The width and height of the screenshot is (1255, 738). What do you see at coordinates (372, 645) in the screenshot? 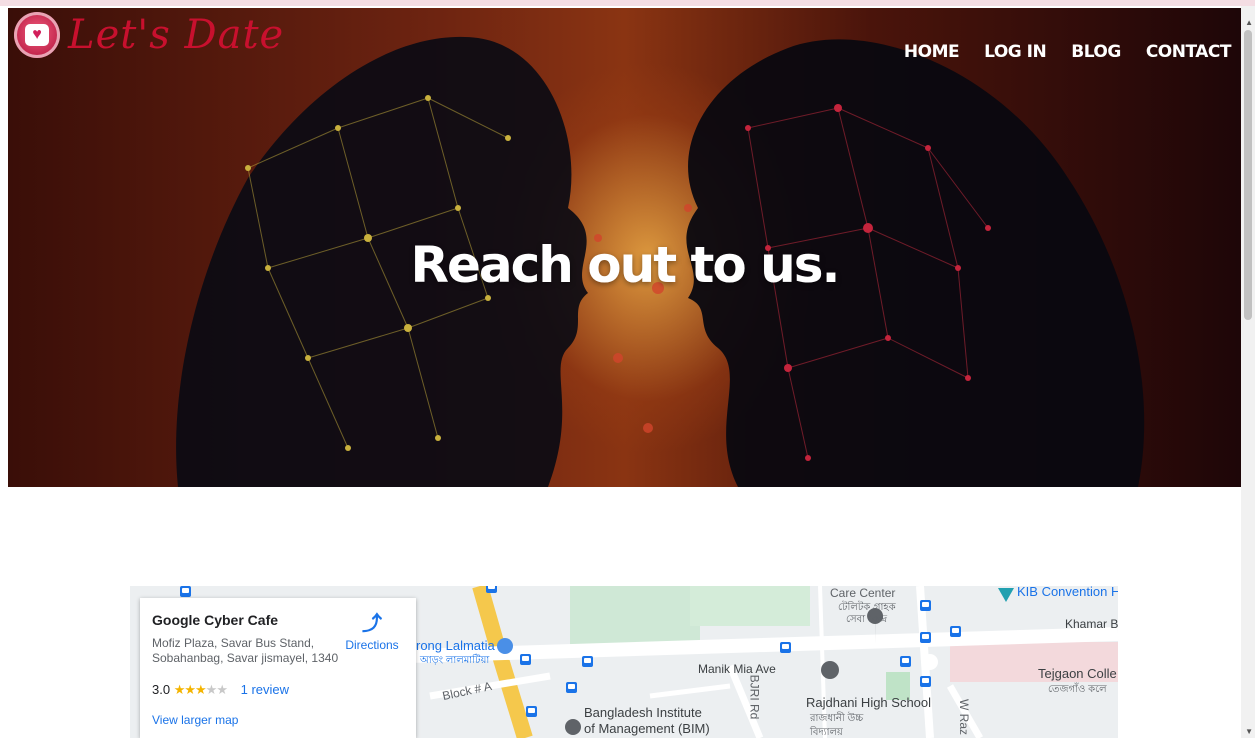
I see `directions-label: Directions` at bounding box center [372, 645].